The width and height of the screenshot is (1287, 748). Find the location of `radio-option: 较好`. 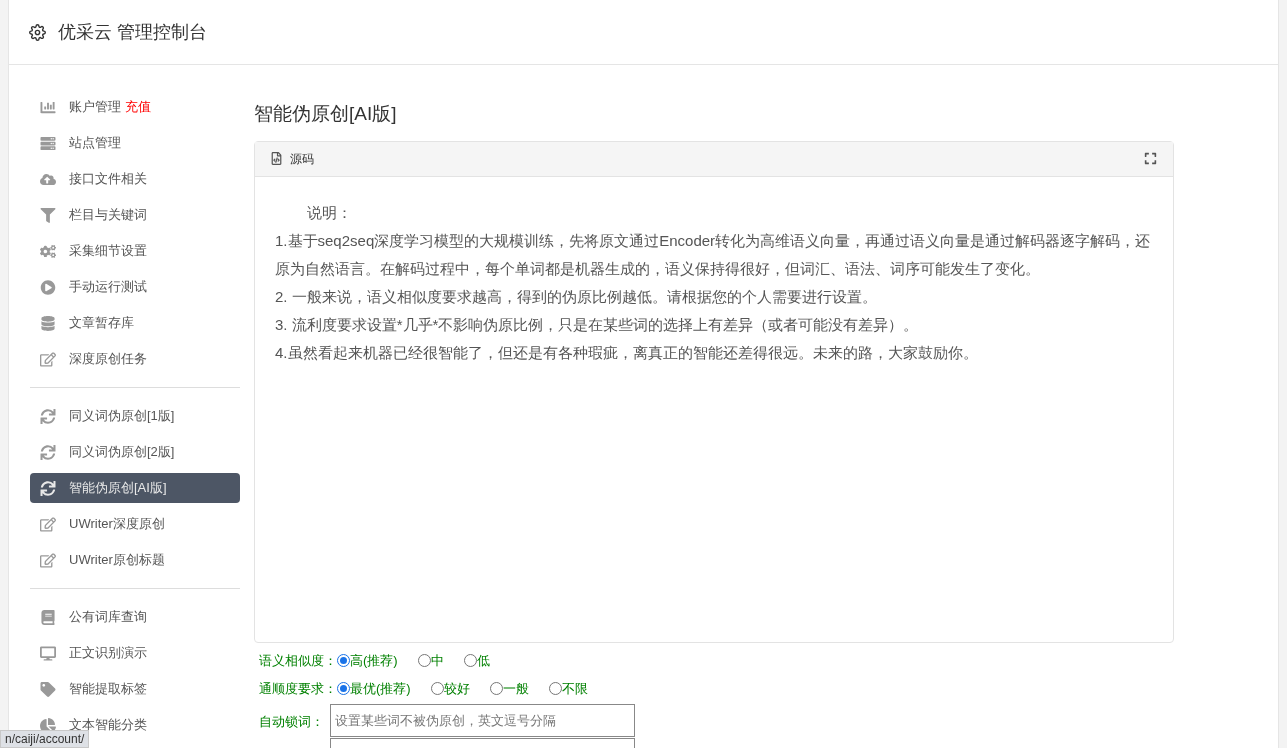

radio-option: 较好 is located at coordinates (450, 688).